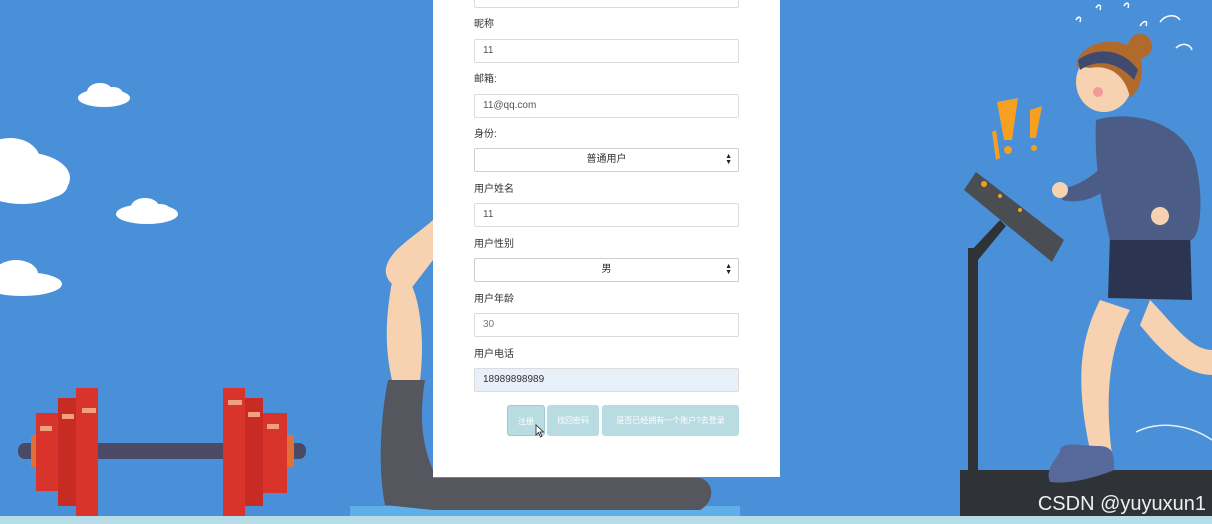 This screenshot has width=1212, height=524. Describe the element at coordinates (485, 134) in the screenshot. I see `role-label: 身份:` at that location.